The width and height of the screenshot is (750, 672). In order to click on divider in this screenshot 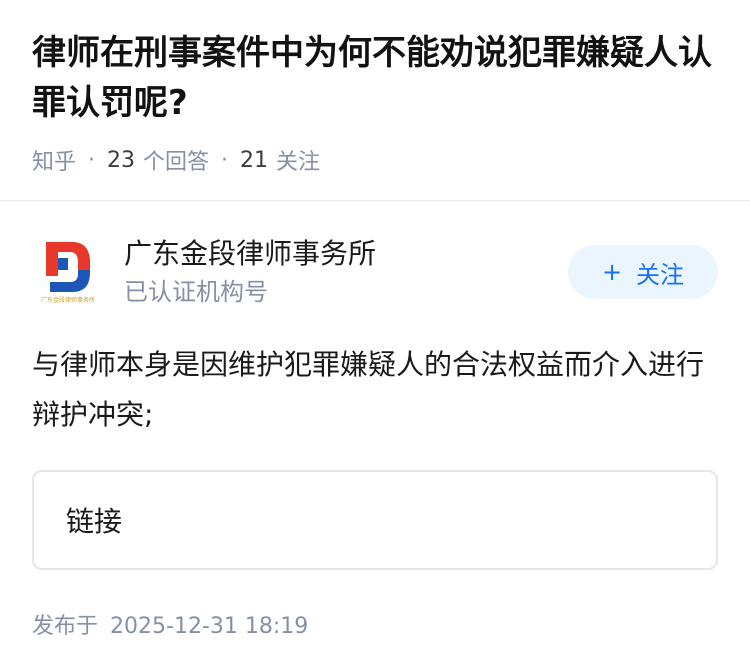, I will do `click(375, 200)`.